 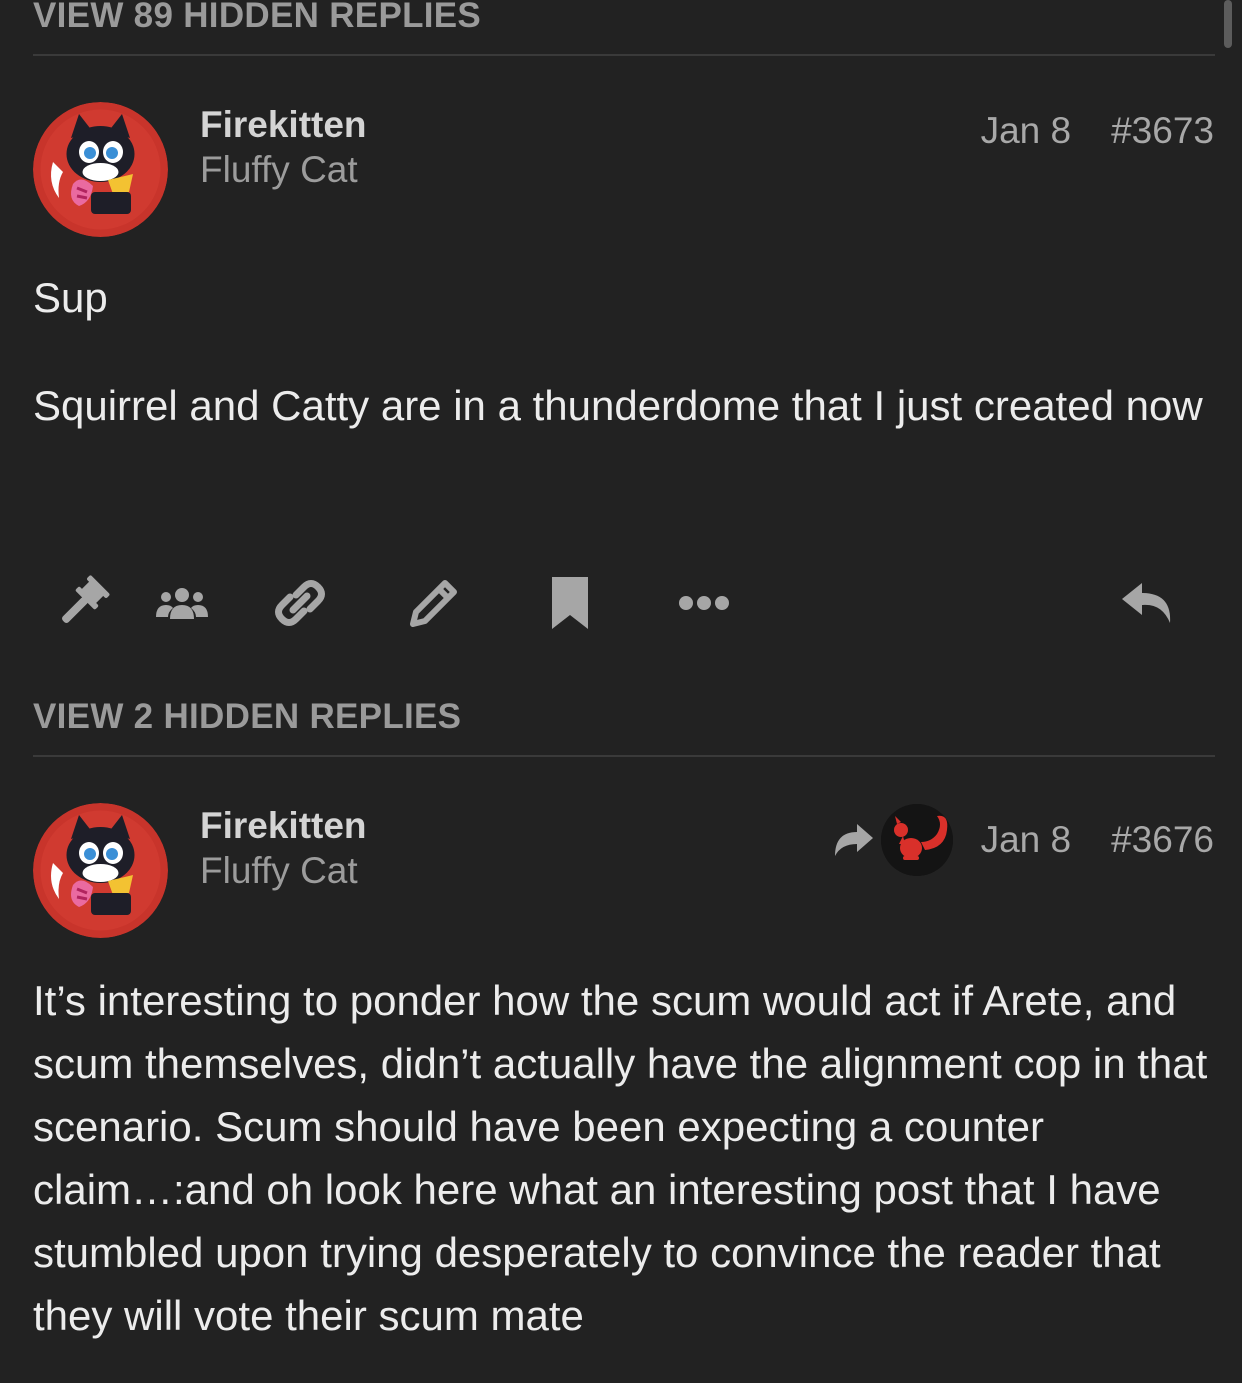 I want to click on bookmark-button, so click(x=570, y=603).